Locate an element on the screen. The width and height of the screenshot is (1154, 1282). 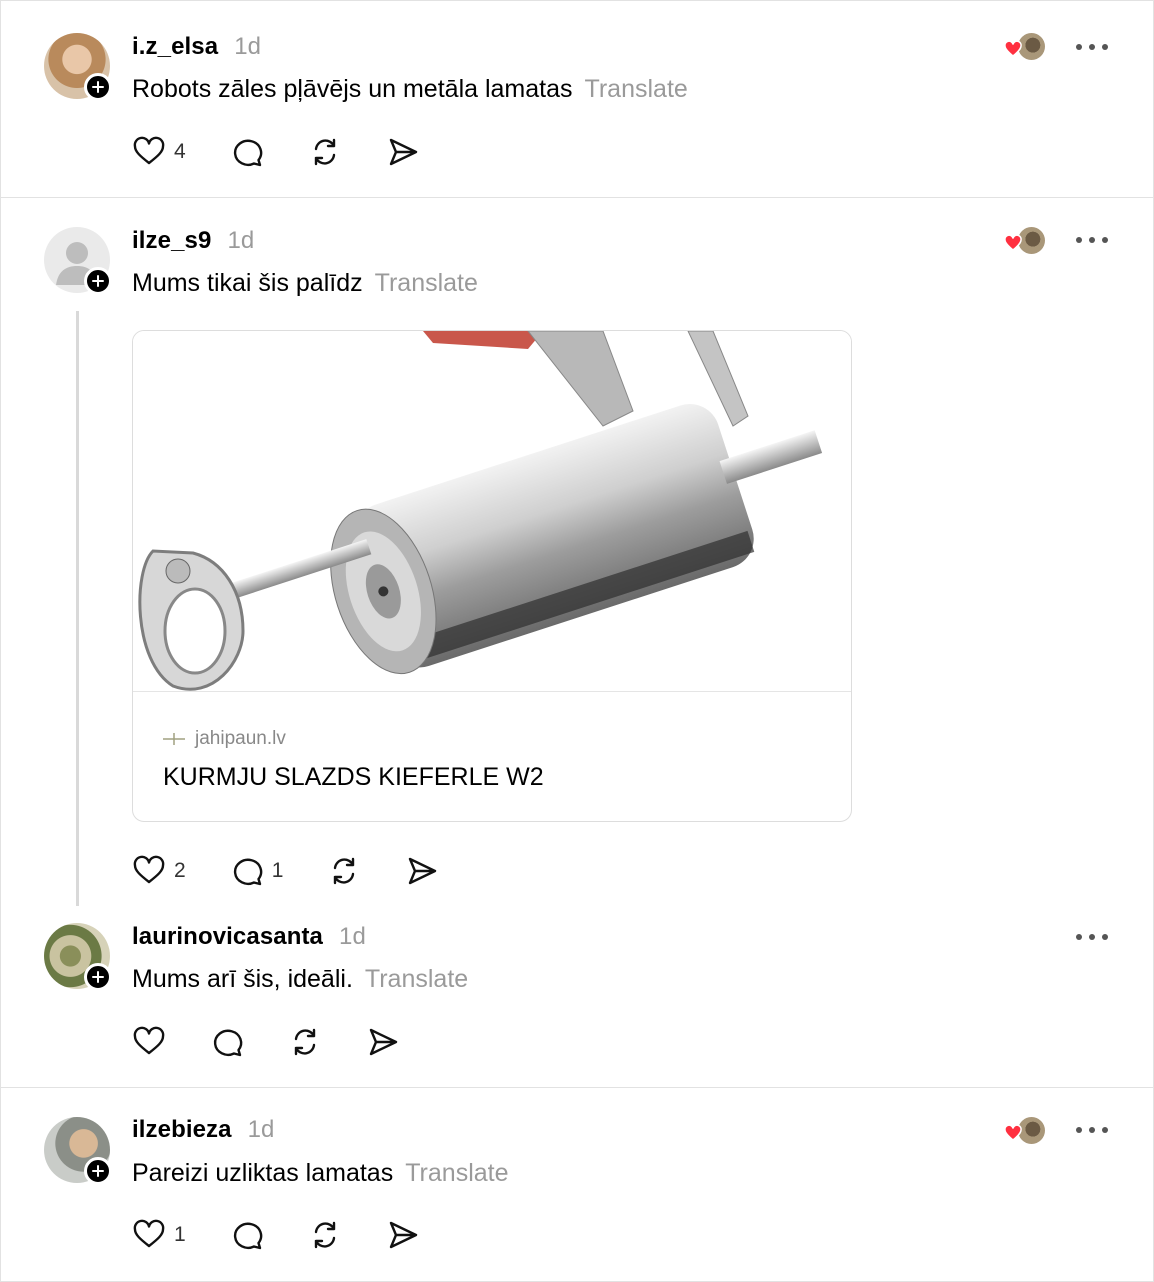
reply-count: 1 is located at coordinates (277, 870).